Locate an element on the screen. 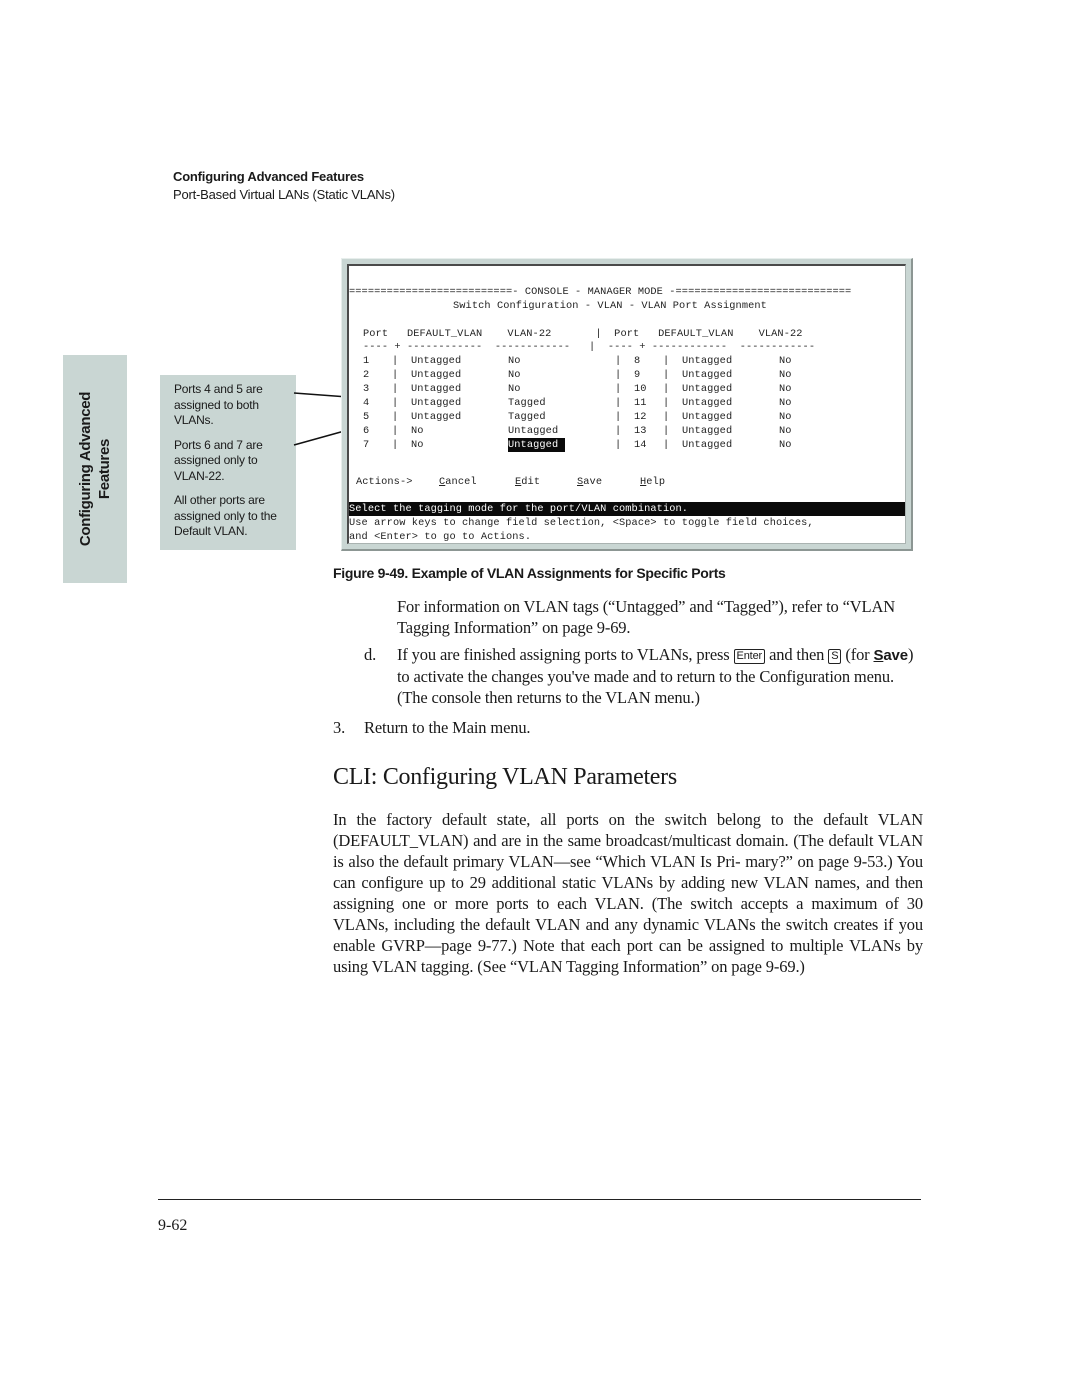 The image size is (1080, 1397). footer-rule is located at coordinates (539, 1199).